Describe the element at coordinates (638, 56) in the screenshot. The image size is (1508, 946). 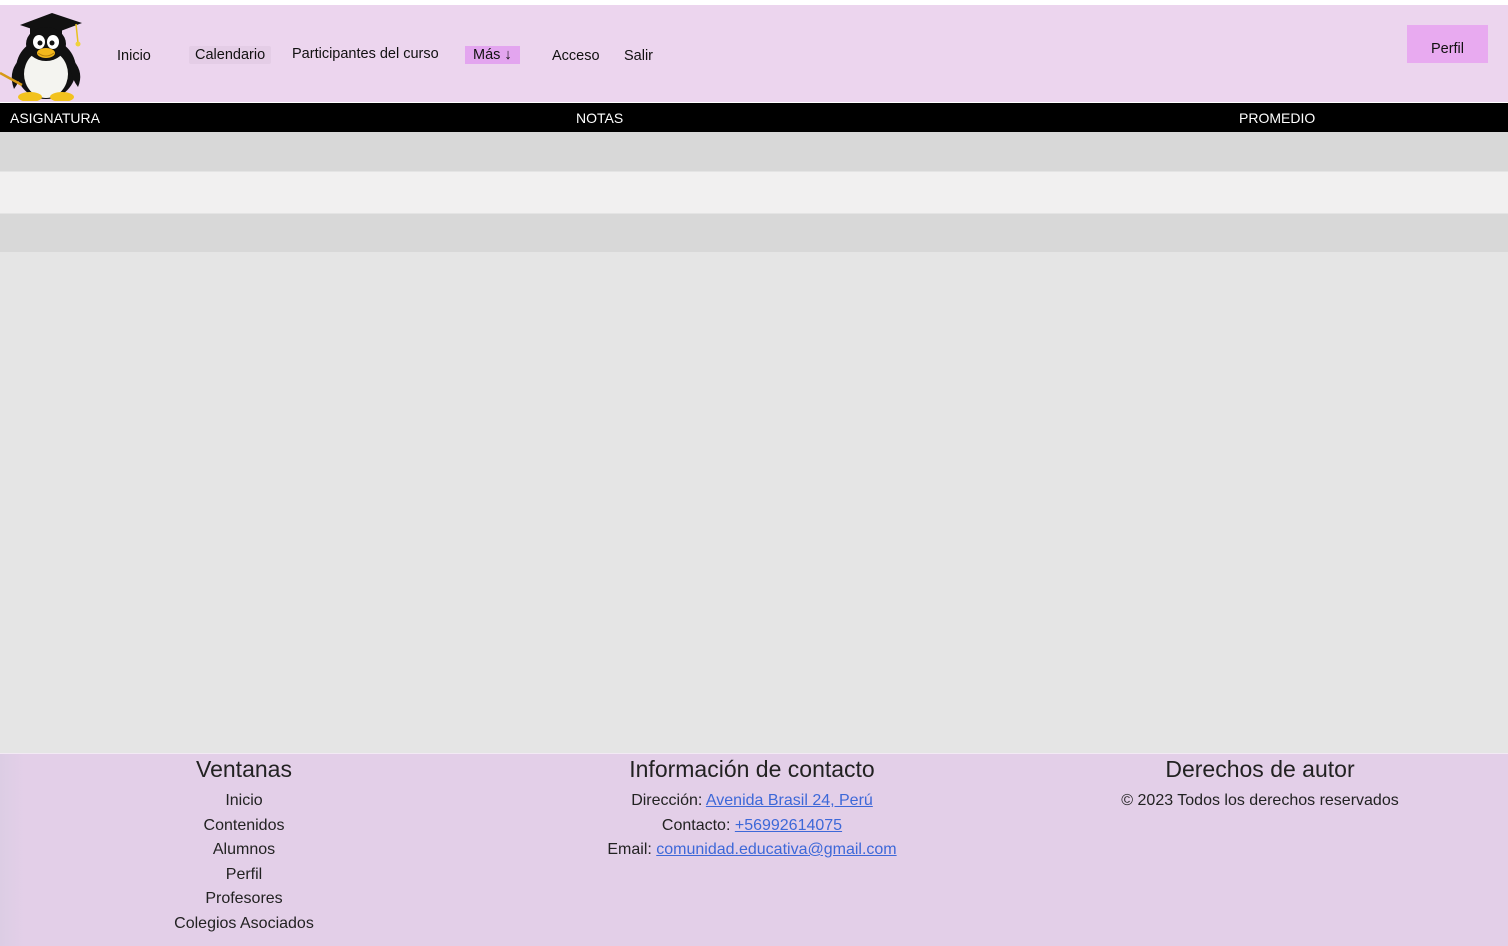
I see `nav-salir: Salir` at that location.